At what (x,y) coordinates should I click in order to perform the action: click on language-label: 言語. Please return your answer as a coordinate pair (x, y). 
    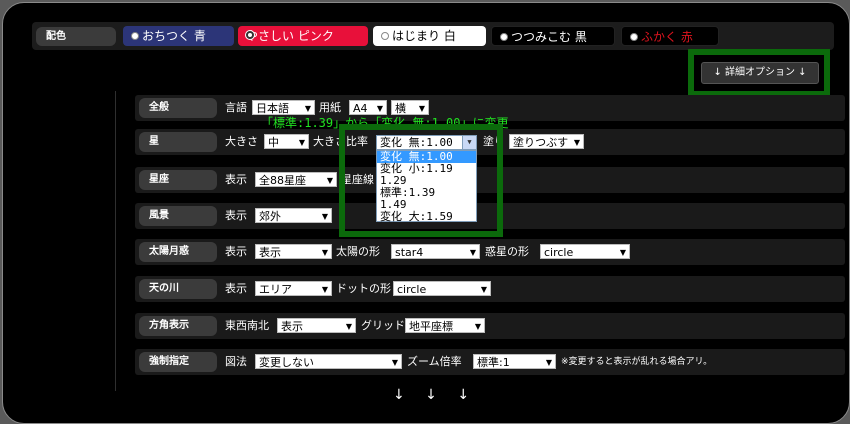
    Looking at the image, I should click on (236, 107).